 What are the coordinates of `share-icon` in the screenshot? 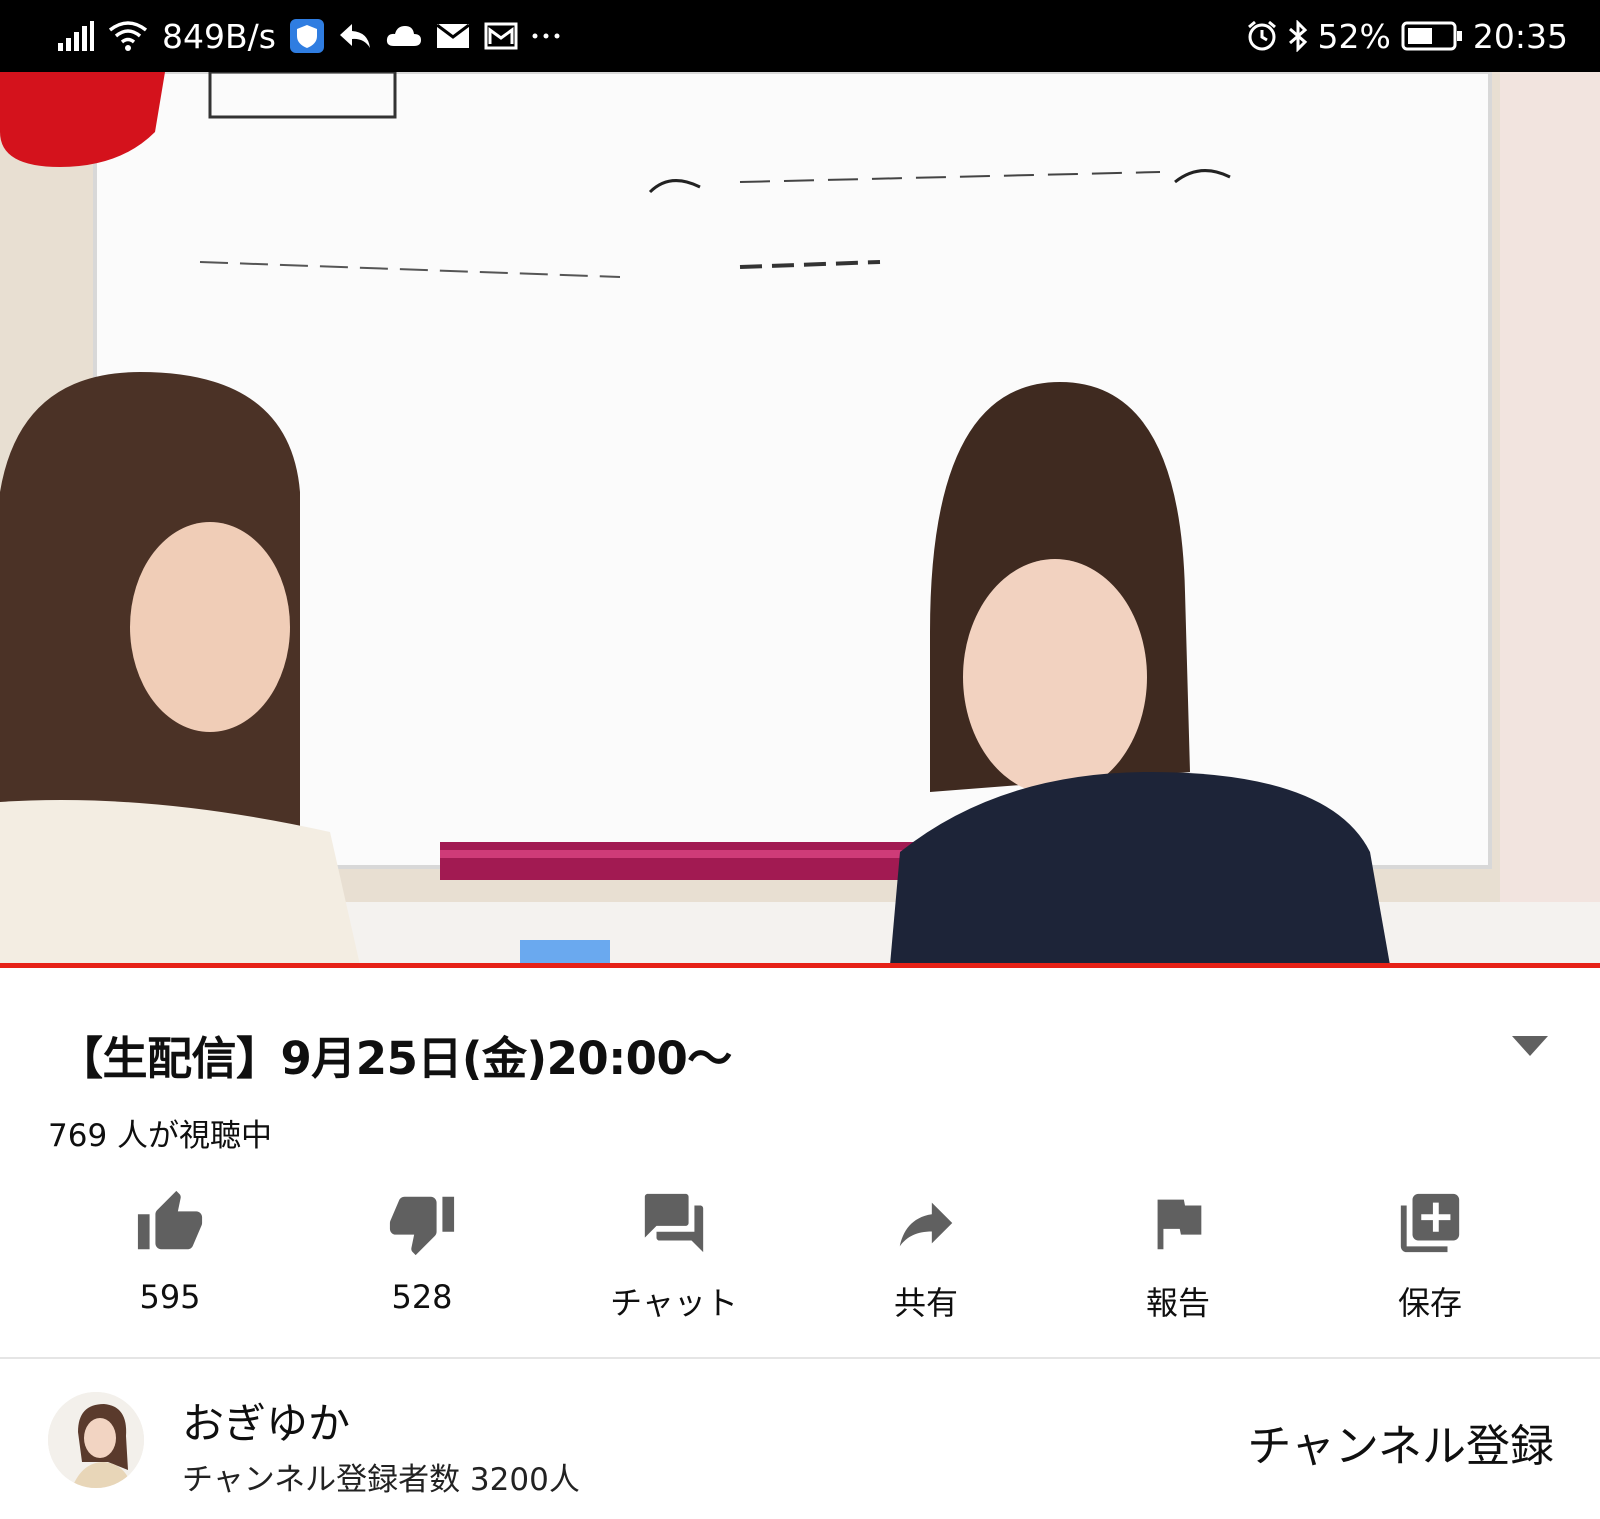 It's located at (926, 1224).